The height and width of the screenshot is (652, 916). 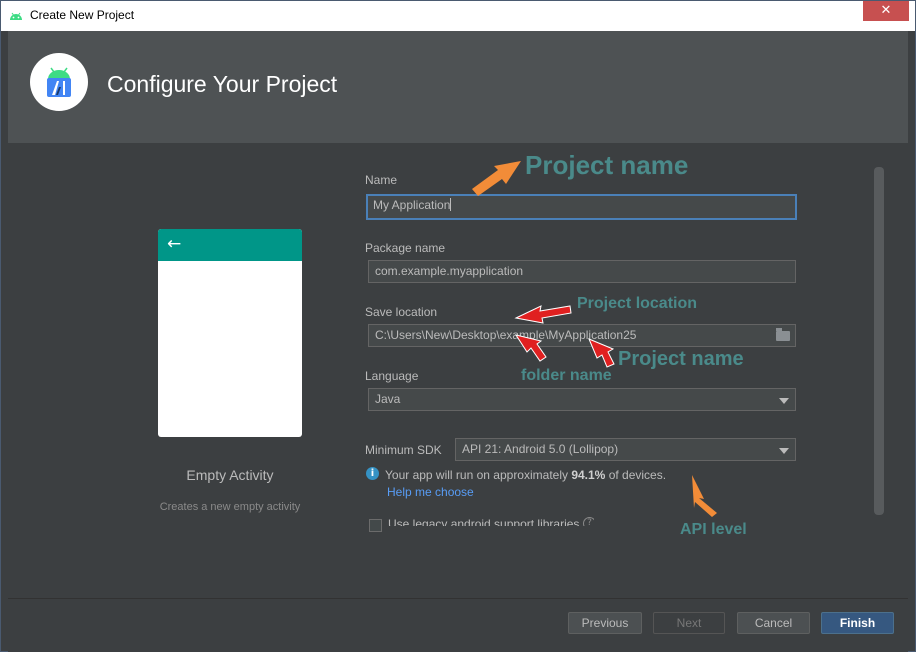 I want to click on previous-button: Previous, so click(x=605, y=623).